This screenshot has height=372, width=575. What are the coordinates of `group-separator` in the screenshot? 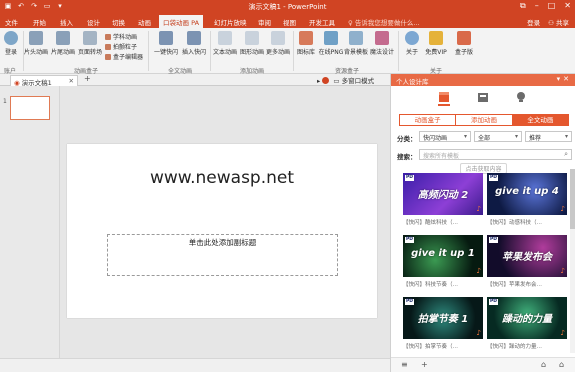 It's located at (210, 51).